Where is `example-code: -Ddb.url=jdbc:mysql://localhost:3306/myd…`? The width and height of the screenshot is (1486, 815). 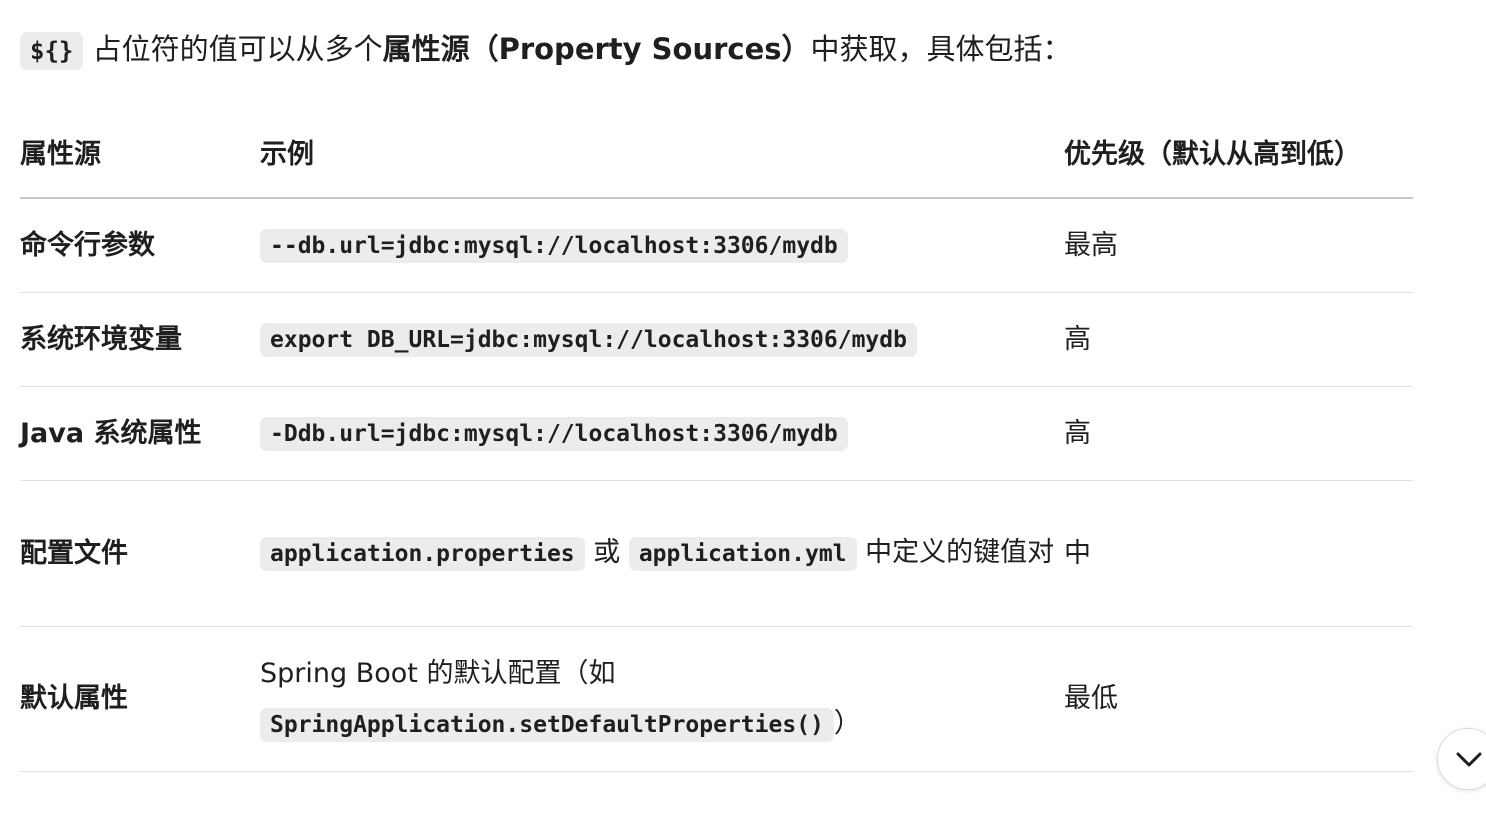
example-code: -Ddb.url=jdbc:mysql://localhost:3306/myd… is located at coordinates (554, 434).